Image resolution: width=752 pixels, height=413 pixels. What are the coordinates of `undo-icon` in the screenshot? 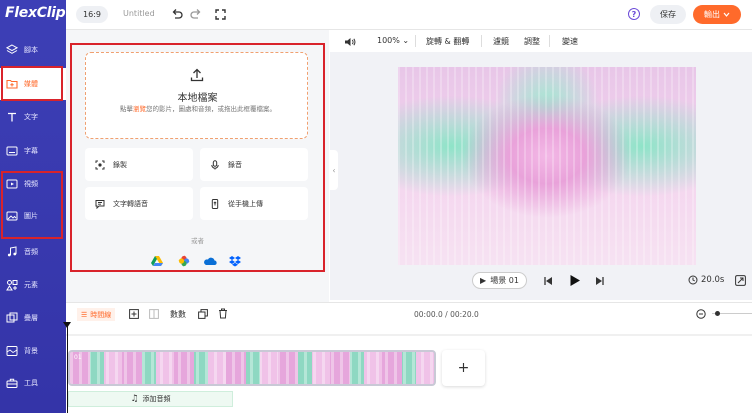 It's located at (177, 14).